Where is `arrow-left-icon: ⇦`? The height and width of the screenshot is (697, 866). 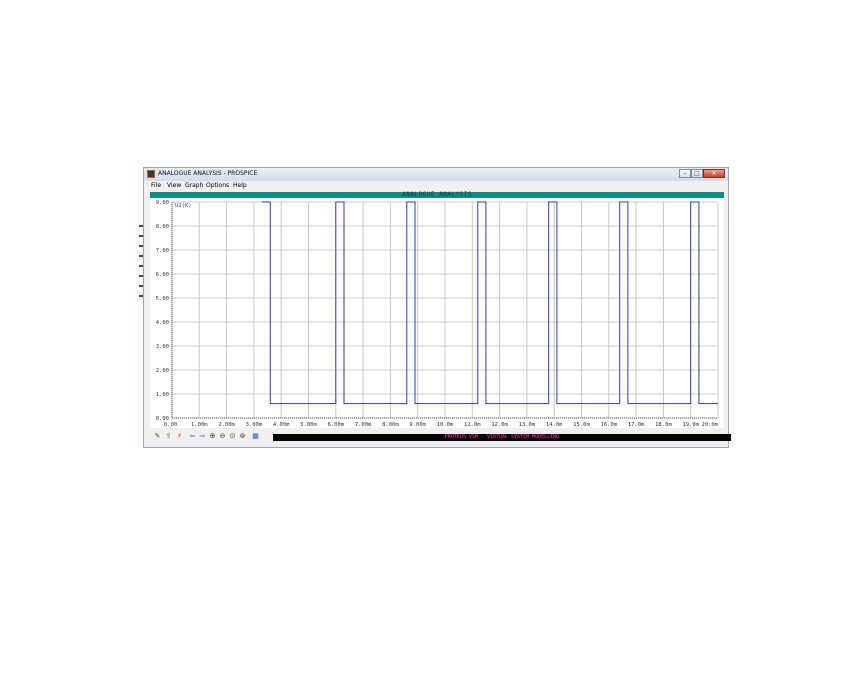 arrow-left-icon: ⇦ is located at coordinates (192, 436).